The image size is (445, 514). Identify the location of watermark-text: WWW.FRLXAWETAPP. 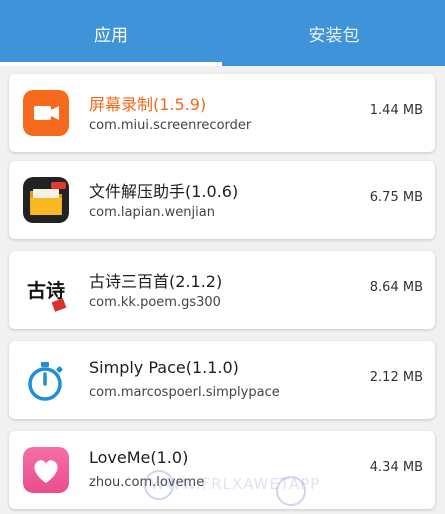
(235, 484).